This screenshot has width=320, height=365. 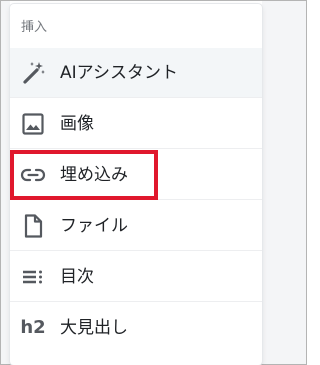 What do you see at coordinates (94, 328) in the screenshot?
I see `menu-item-label: 大見出し` at bounding box center [94, 328].